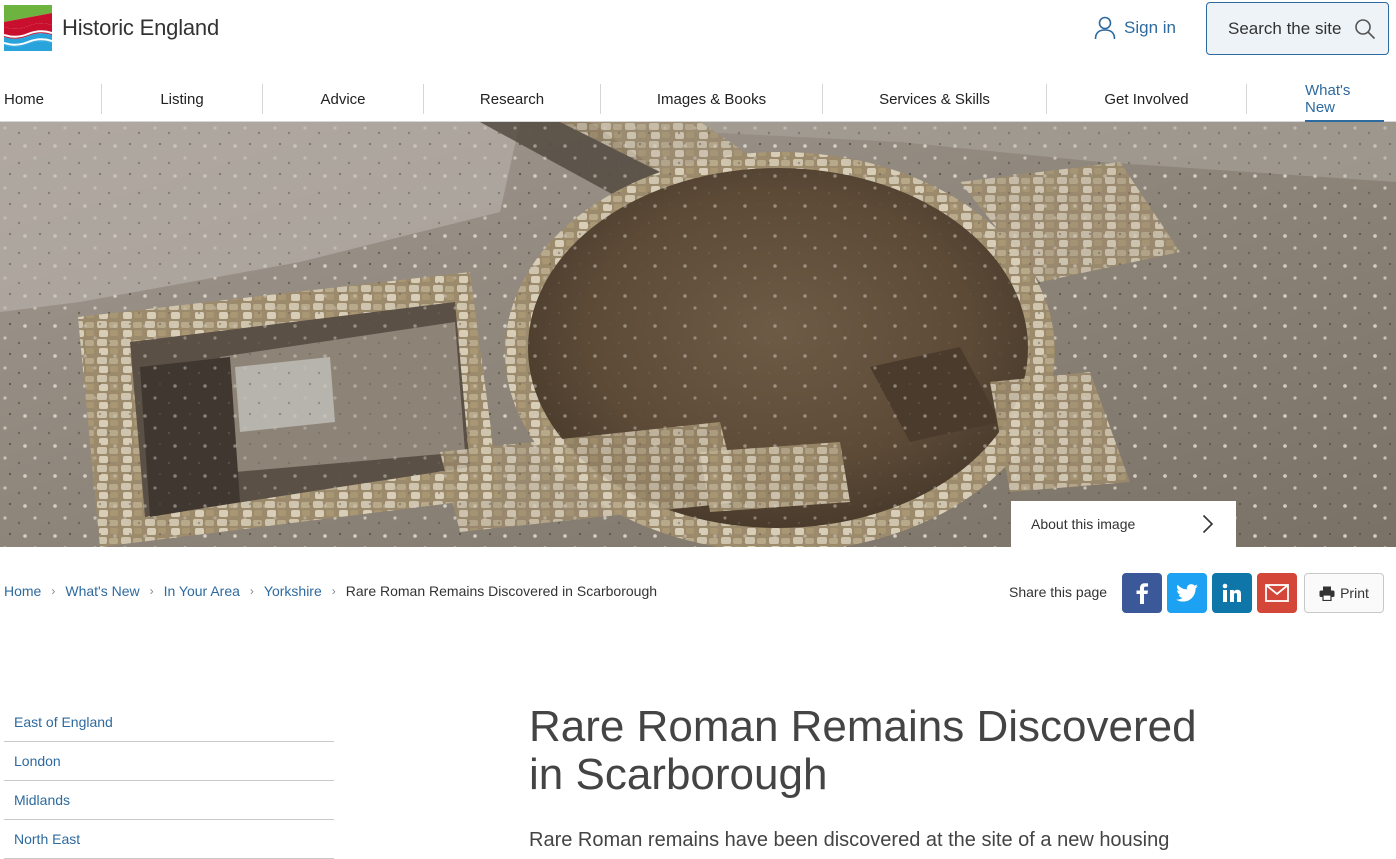 Image resolution: width=1396 pixels, height=859 pixels. What do you see at coordinates (711, 99) in the screenshot?
I see `nav-item-images-books: Images & Books` at bounding box center [711, 99].